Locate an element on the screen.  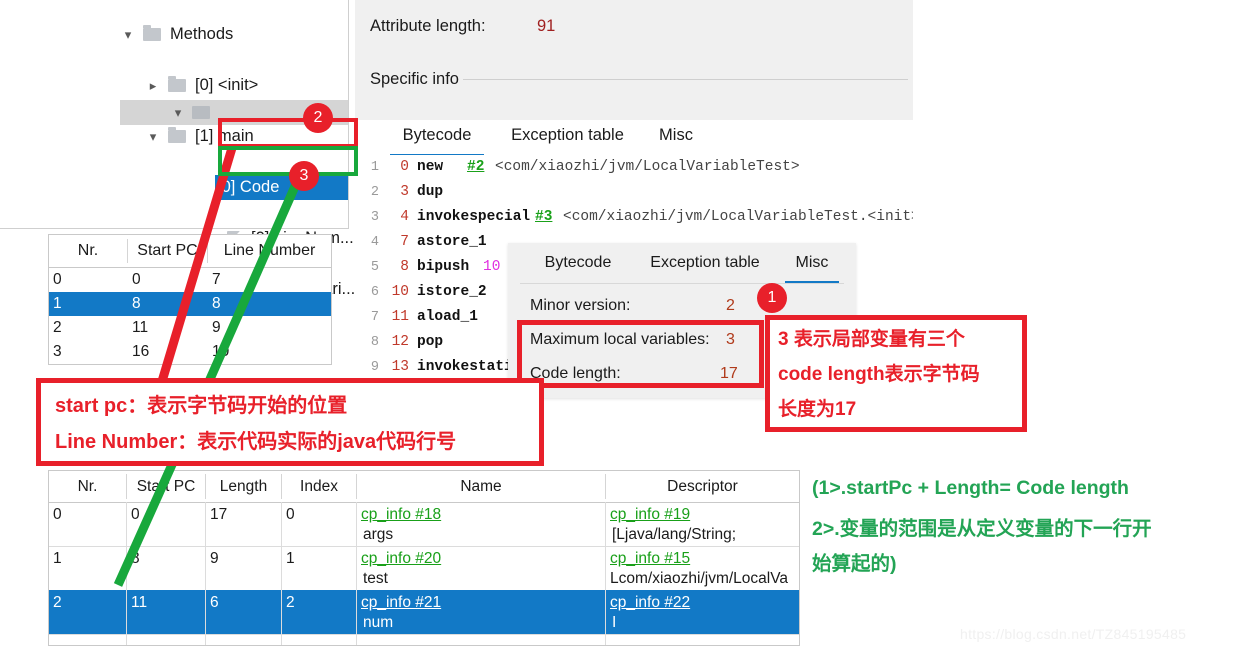
tab-label: Bytecode is located at coordinates (578, 262).